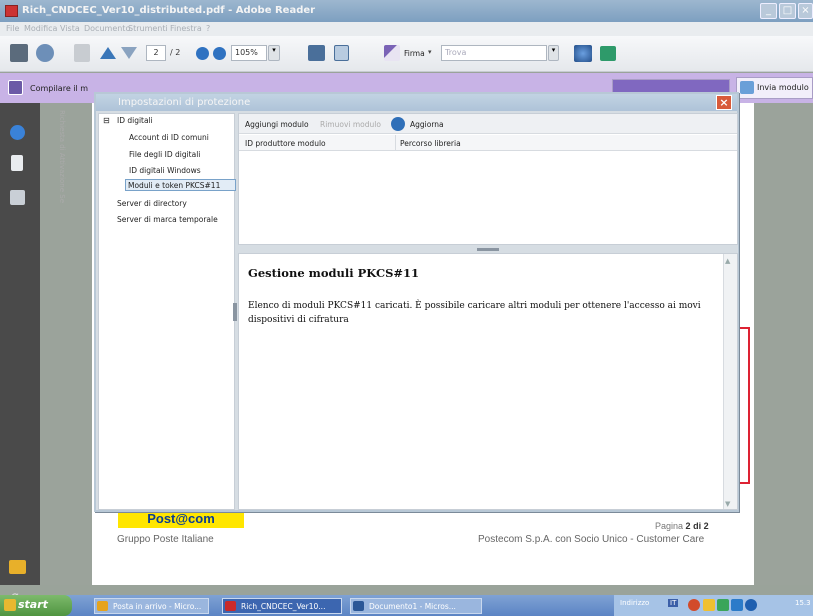 The image size is (813, 616). Describe the element at coordinates (398, 124) in the screenshot. I see `refresh-icon` at that location.